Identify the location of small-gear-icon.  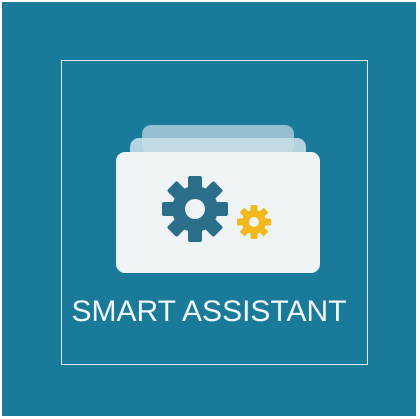
(254, 222).